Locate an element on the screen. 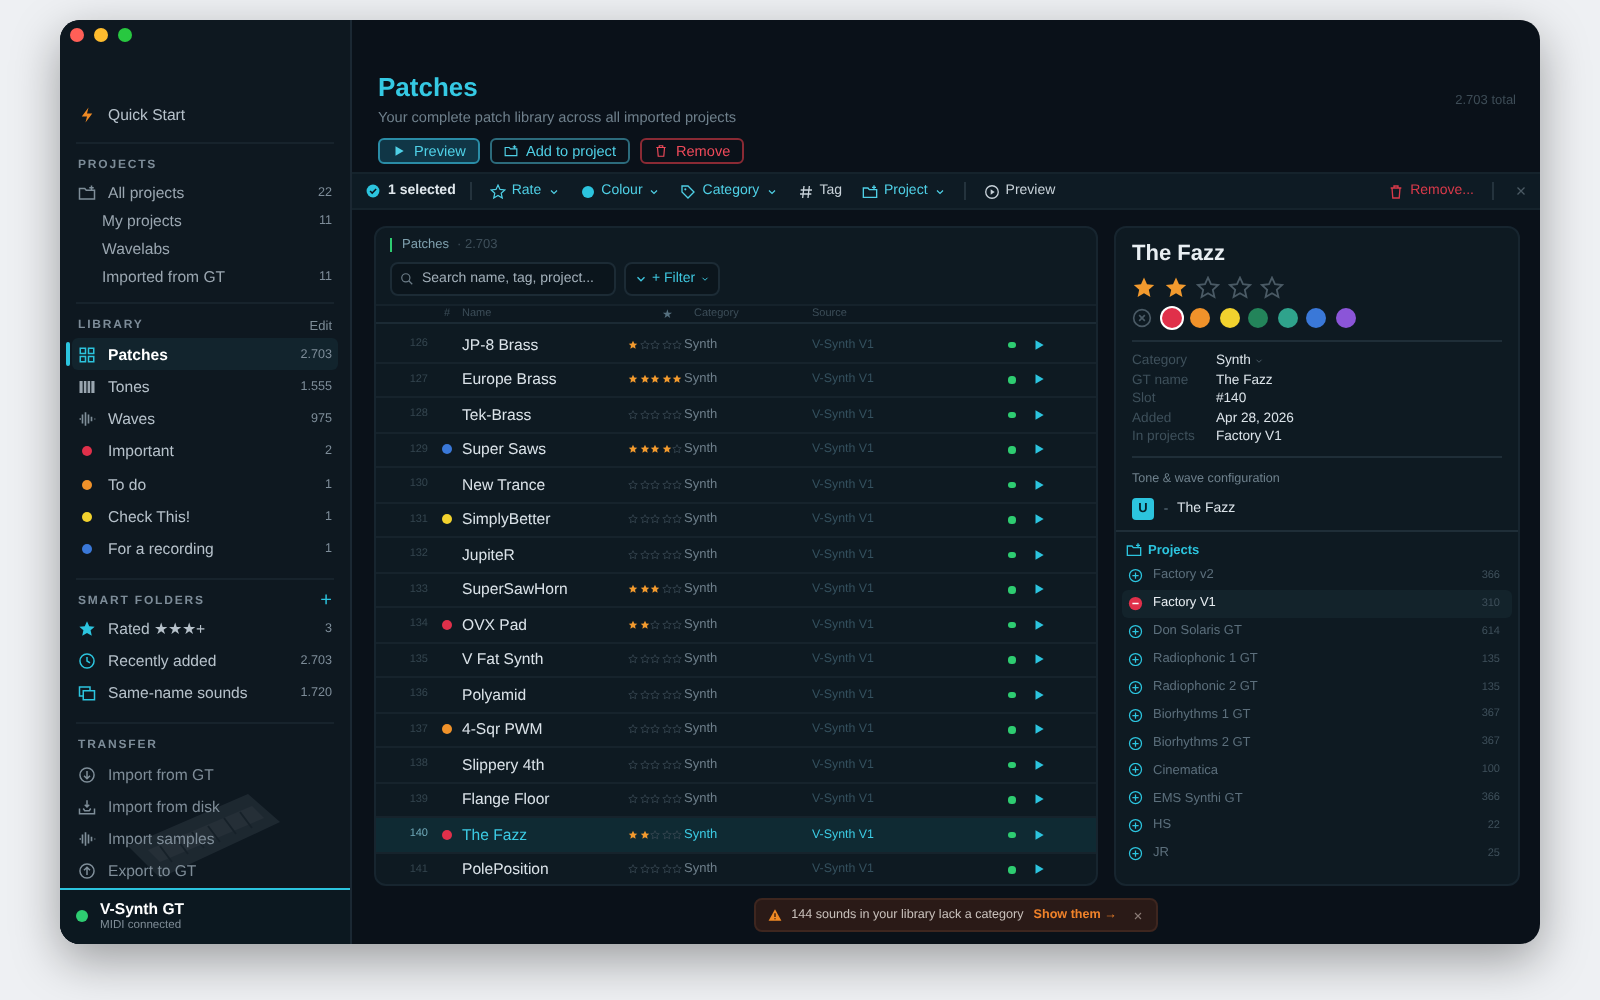 The image size is (1600, 1000). download-icon is located at coordinates (87, 774).